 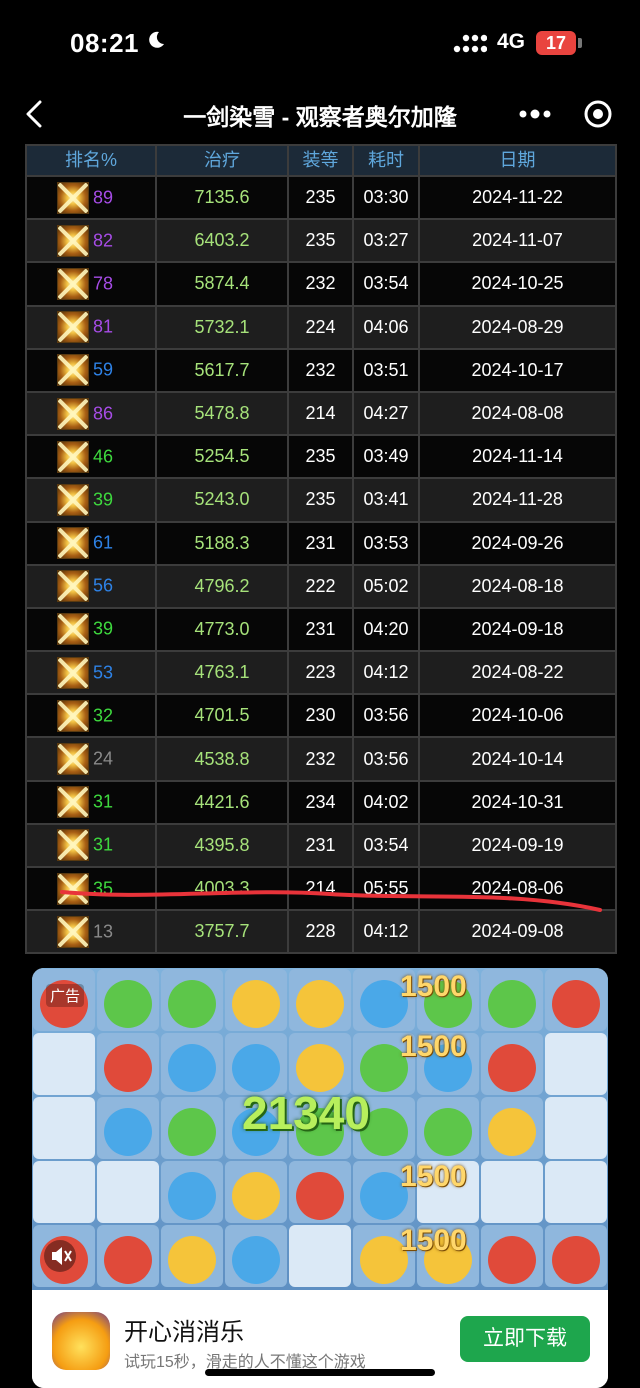 I want to click on cell-date: 2024-09-08, so click(x=517, y=932).